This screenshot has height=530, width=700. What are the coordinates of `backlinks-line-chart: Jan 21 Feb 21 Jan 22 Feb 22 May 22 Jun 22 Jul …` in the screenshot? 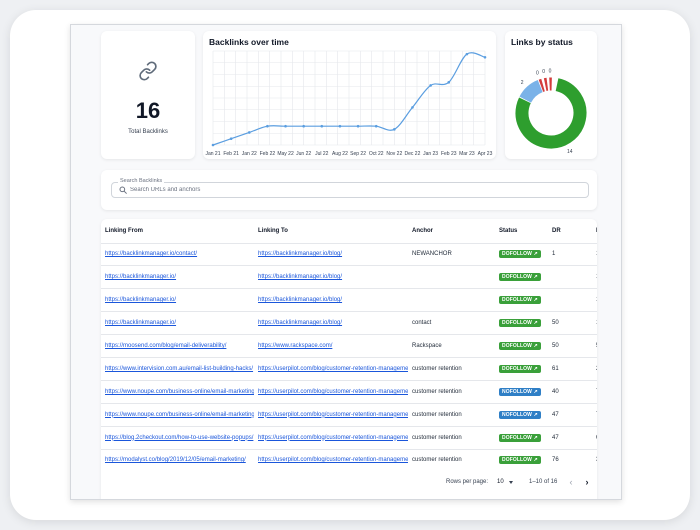 It's located at (349, 103).